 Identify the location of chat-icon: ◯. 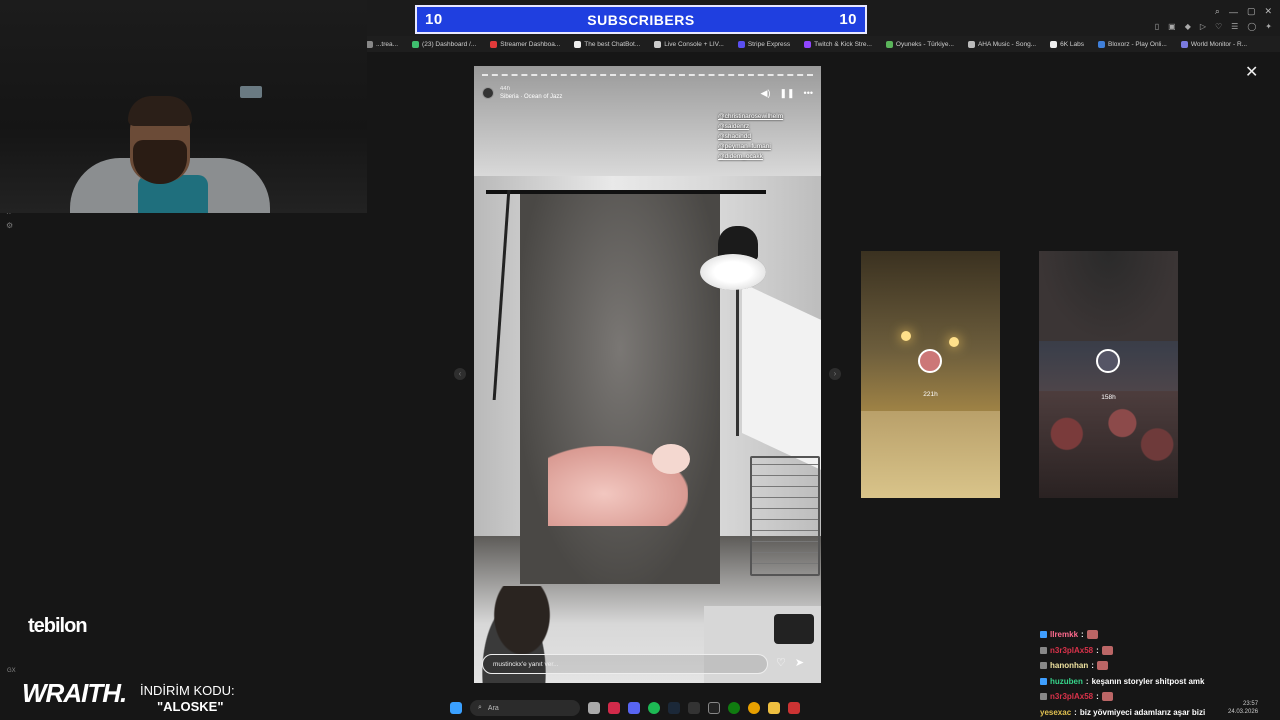
(1251, 26).